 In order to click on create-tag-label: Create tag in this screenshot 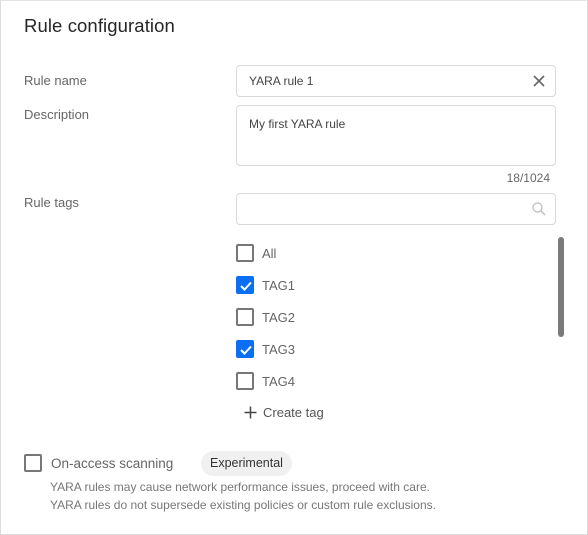, I will do `click(293, 412)`.